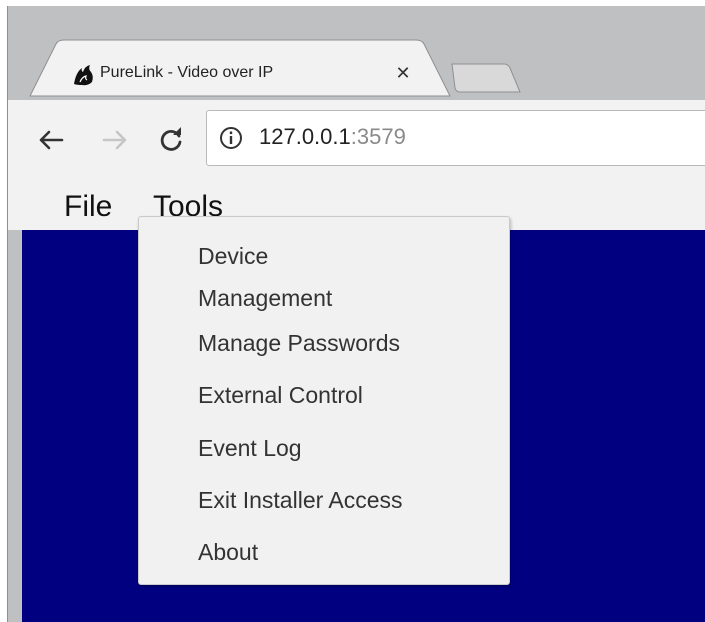 This screenshot has width=705, height=622. I want to click on menu-item-exit-installer-access: Exit Installer Access, so click(300, 500).